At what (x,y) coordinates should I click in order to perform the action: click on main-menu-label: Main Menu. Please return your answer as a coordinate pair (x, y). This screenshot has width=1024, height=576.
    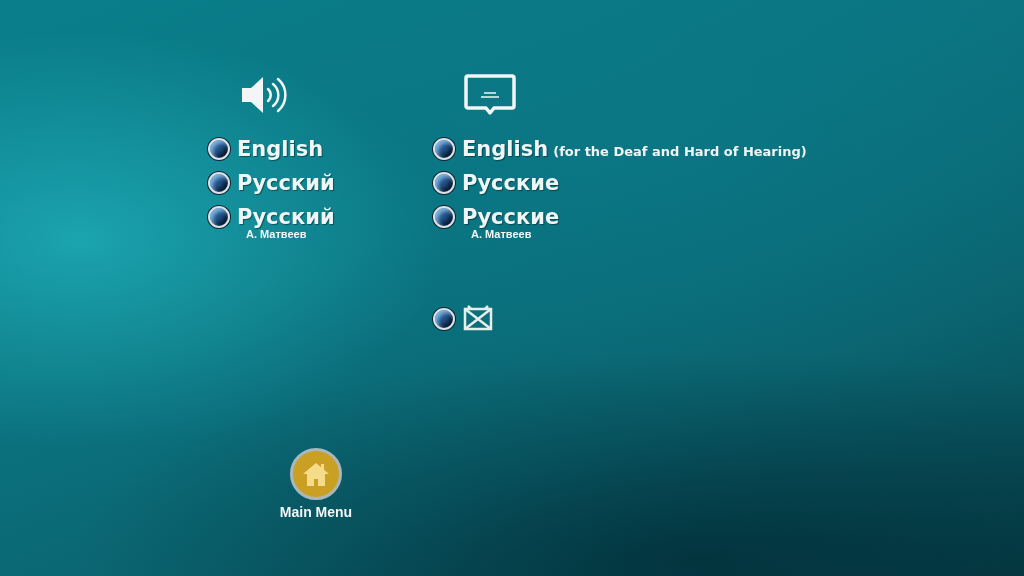
    Looking at the image, I should click on (316, 512).